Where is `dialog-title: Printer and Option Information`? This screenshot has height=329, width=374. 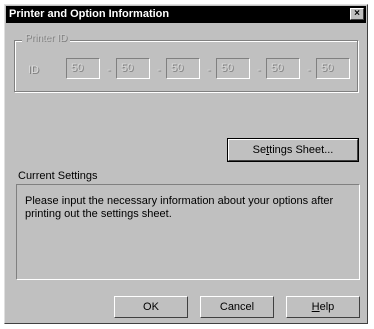
dialog-title: Printer and Option Information is located at coordinates (89, 14).